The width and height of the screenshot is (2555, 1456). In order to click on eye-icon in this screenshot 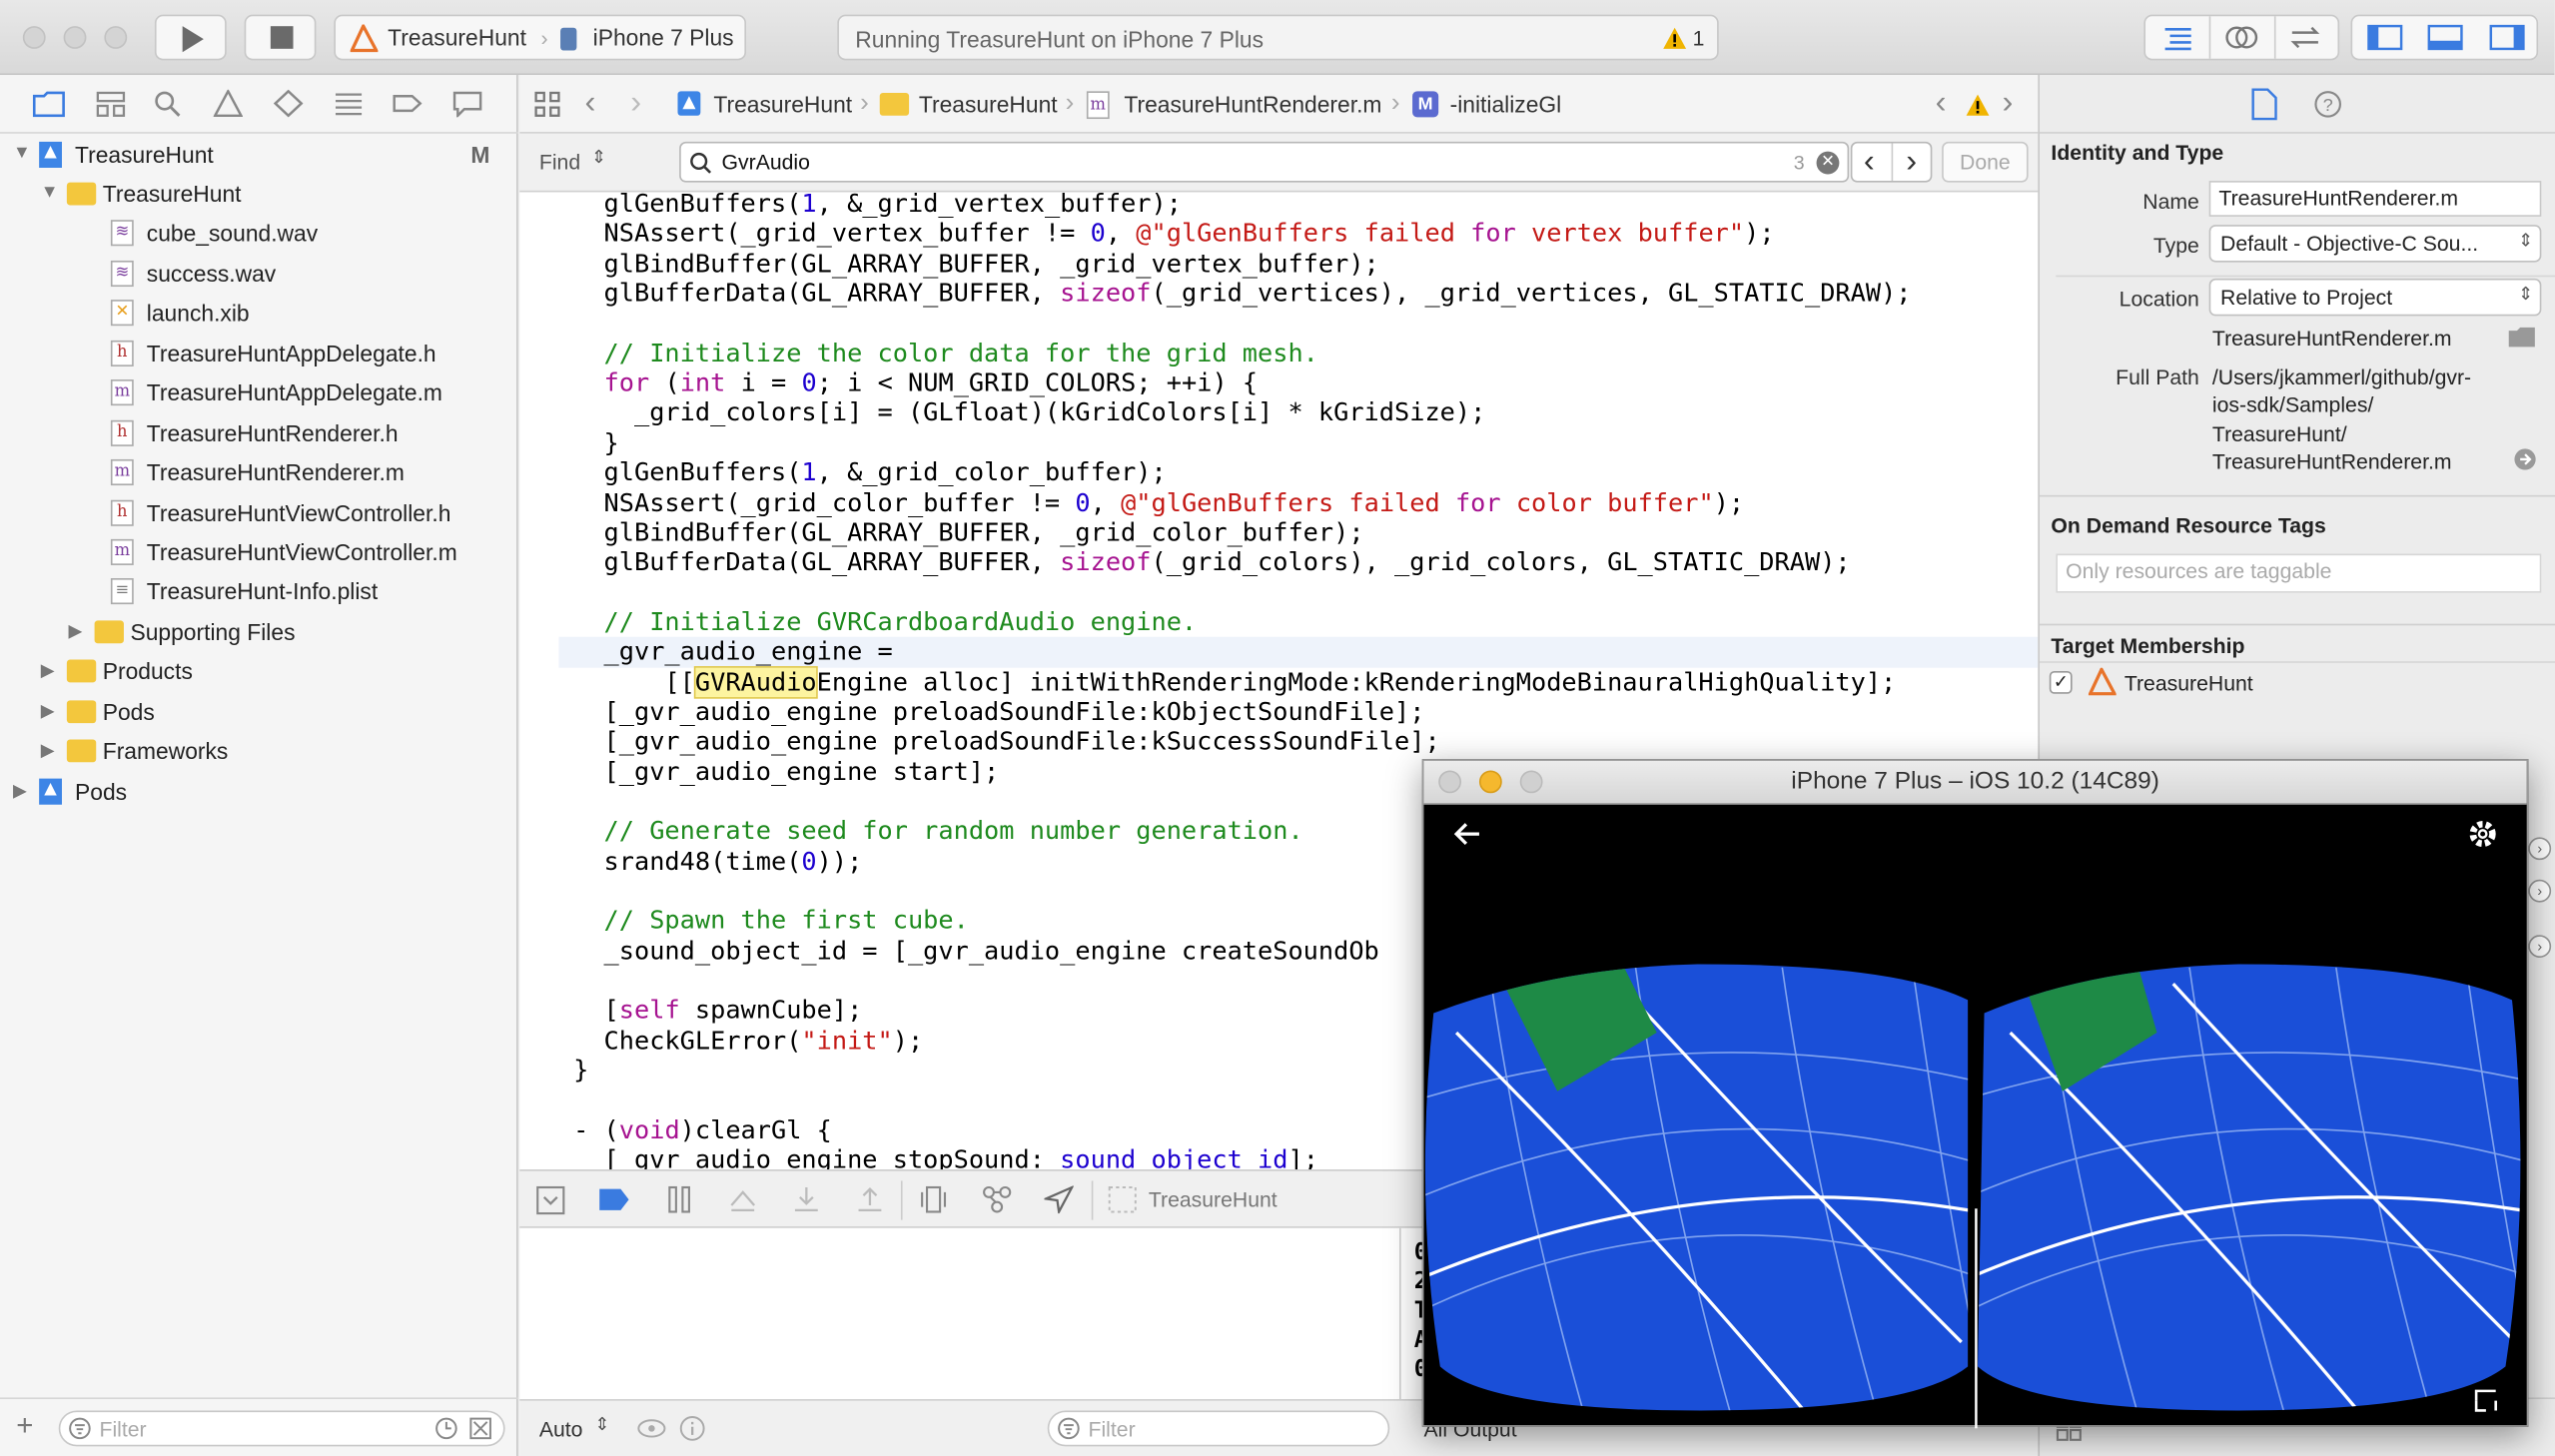, I will do `click(651, 1429)`.